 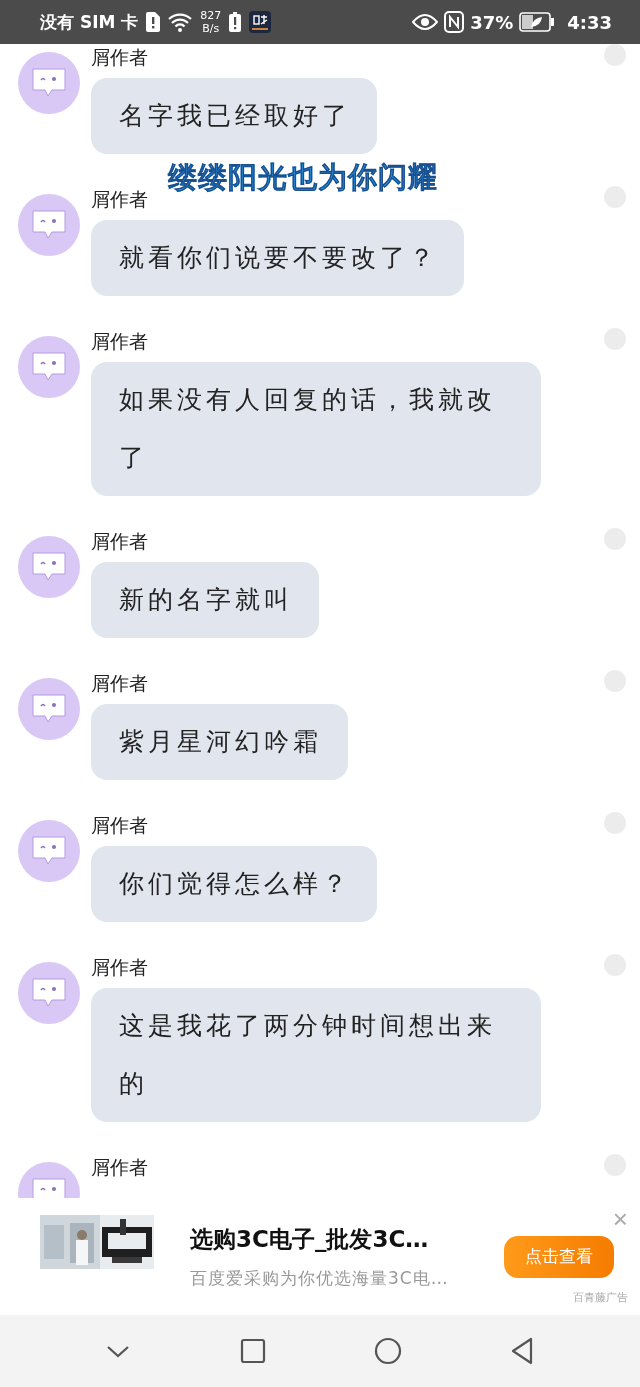 I want to click on message-bubble: 紫月星河幻吟霜, so click(x=219, y=742).